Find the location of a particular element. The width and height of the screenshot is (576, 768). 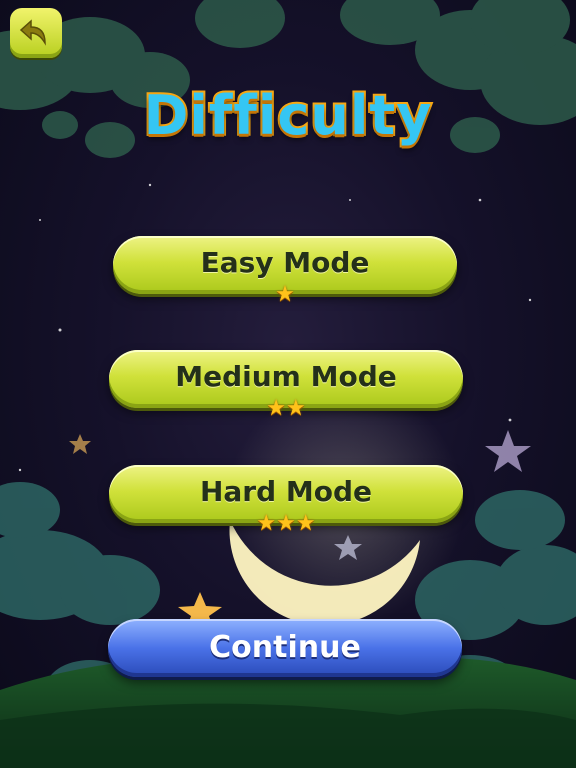

hard-mode-stars: ★★★ is located at coordinates (286, 524).